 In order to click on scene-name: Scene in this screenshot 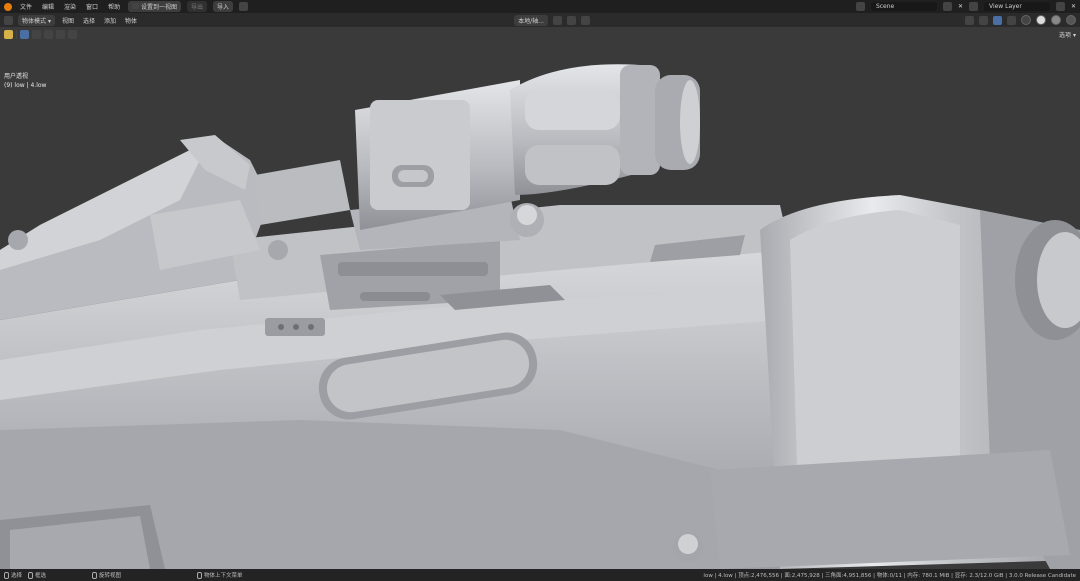, I will do `click(885, 6)`.